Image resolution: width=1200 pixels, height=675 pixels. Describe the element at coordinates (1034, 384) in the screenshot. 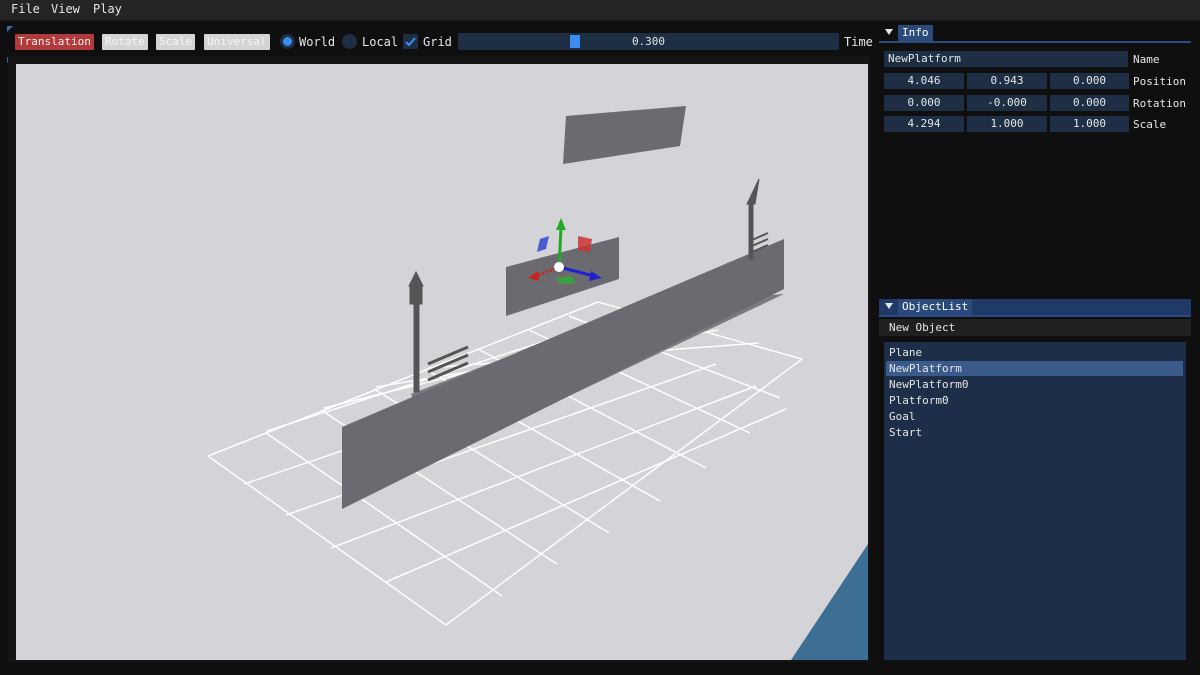

I see `list-item: NewPlatform0` at that location.